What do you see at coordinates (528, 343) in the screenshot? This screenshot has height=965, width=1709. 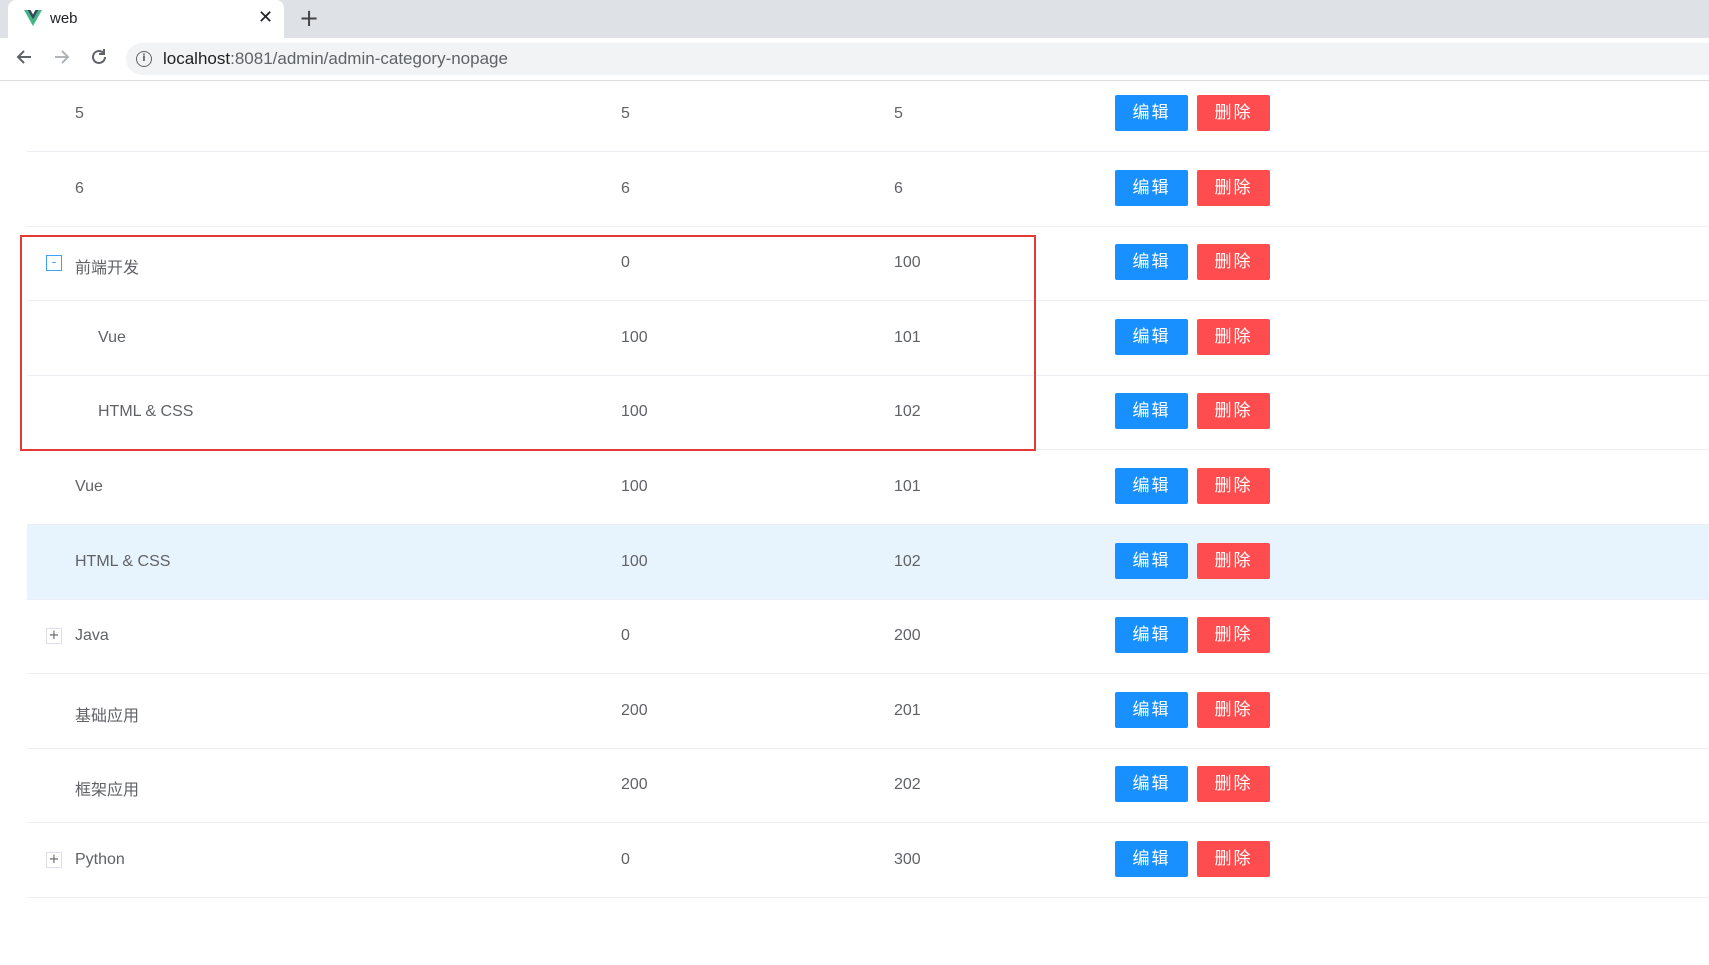 I see `annotation-box` at bounding box center [528, 343].